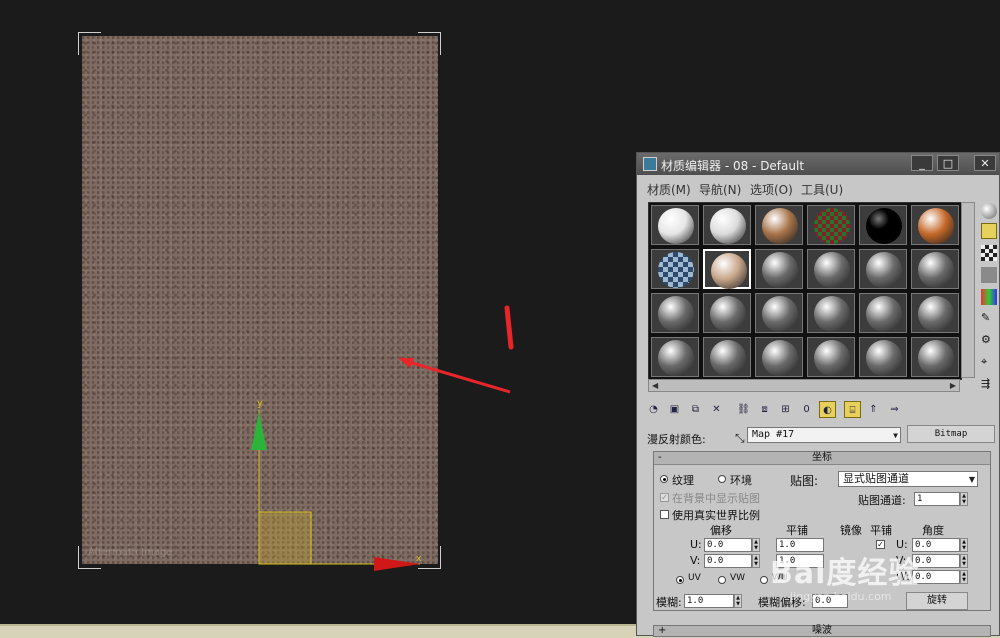 The height and width of the screenshot is (638, 1000). Describe the element at coordinates (720, 189) in the screenshot. I see `menu-navigation: 导航(N)` at that location.